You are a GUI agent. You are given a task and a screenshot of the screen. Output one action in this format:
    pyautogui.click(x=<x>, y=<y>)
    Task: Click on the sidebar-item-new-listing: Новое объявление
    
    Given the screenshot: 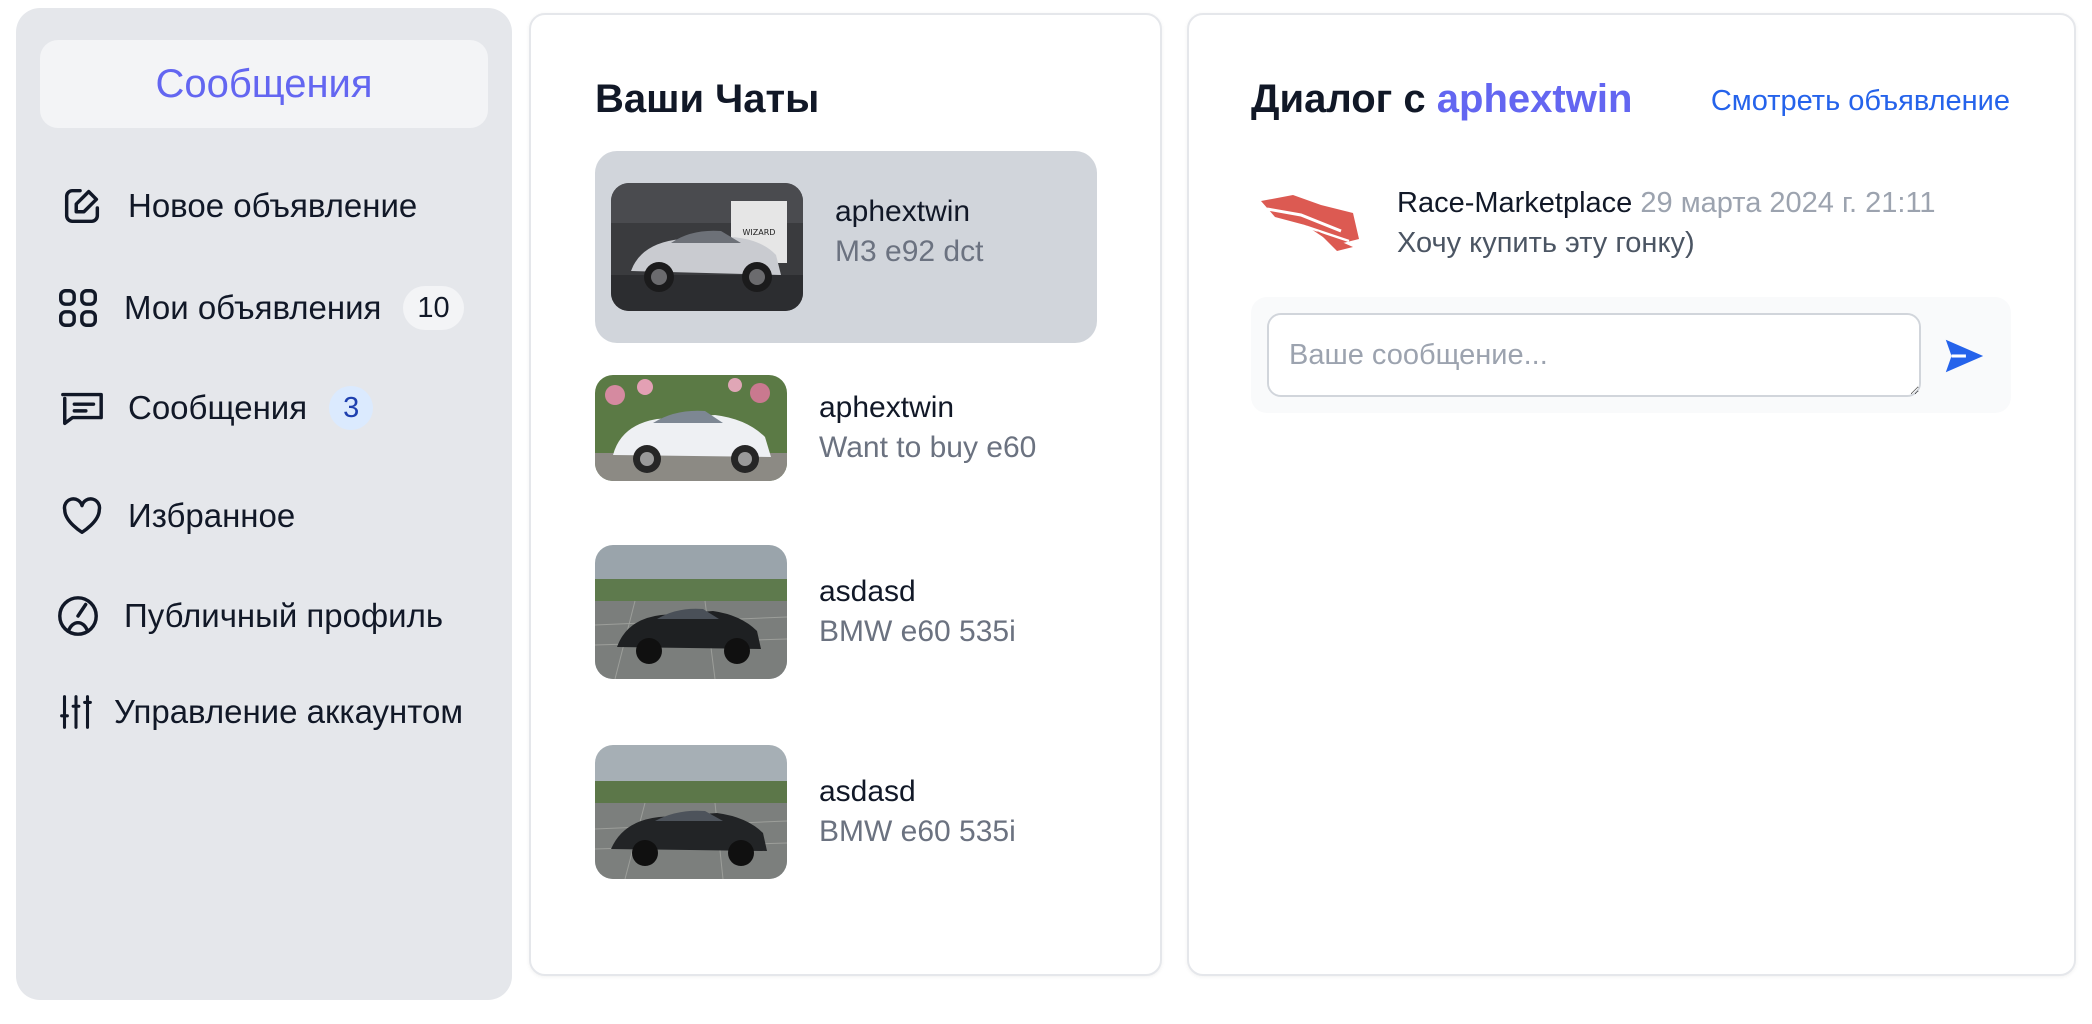 What is the action you would take?
    pyautogui.click(x=237, y=206)
    